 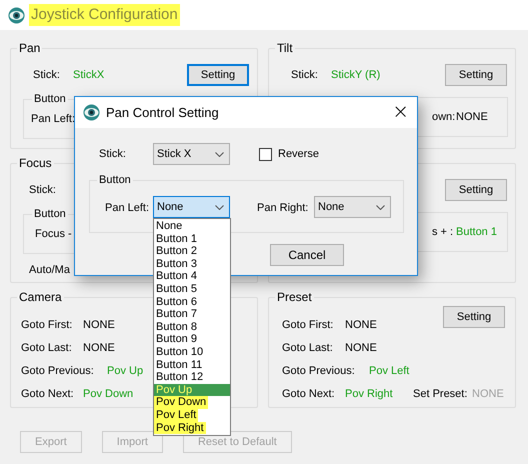 What do you see at coordinates (443, 232) in the screenshot?
I see `field-label: s + :` at bounding box center [443, 232].